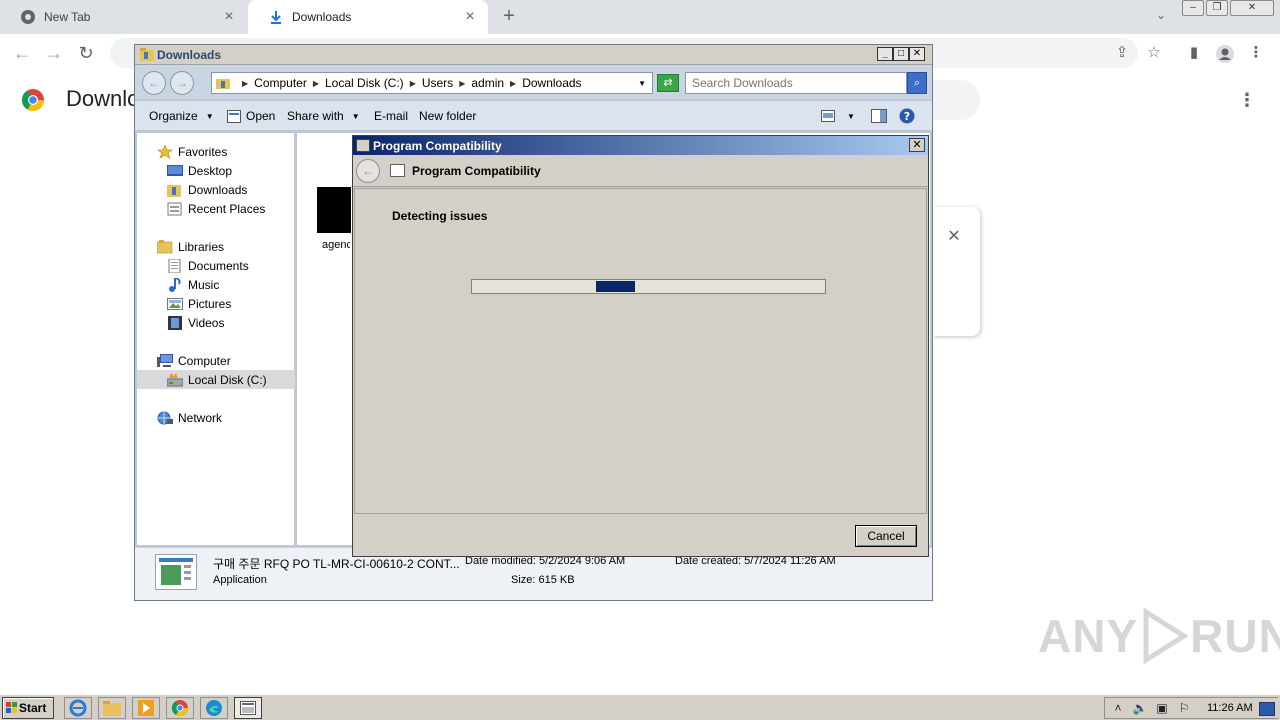 Image resolution: width=1280 pixels, height=720 pixels. What do you see at coordinates (447, 116) in the screenshot?
I see `new-folder-button: New folder` at bounding box center [447, 116].